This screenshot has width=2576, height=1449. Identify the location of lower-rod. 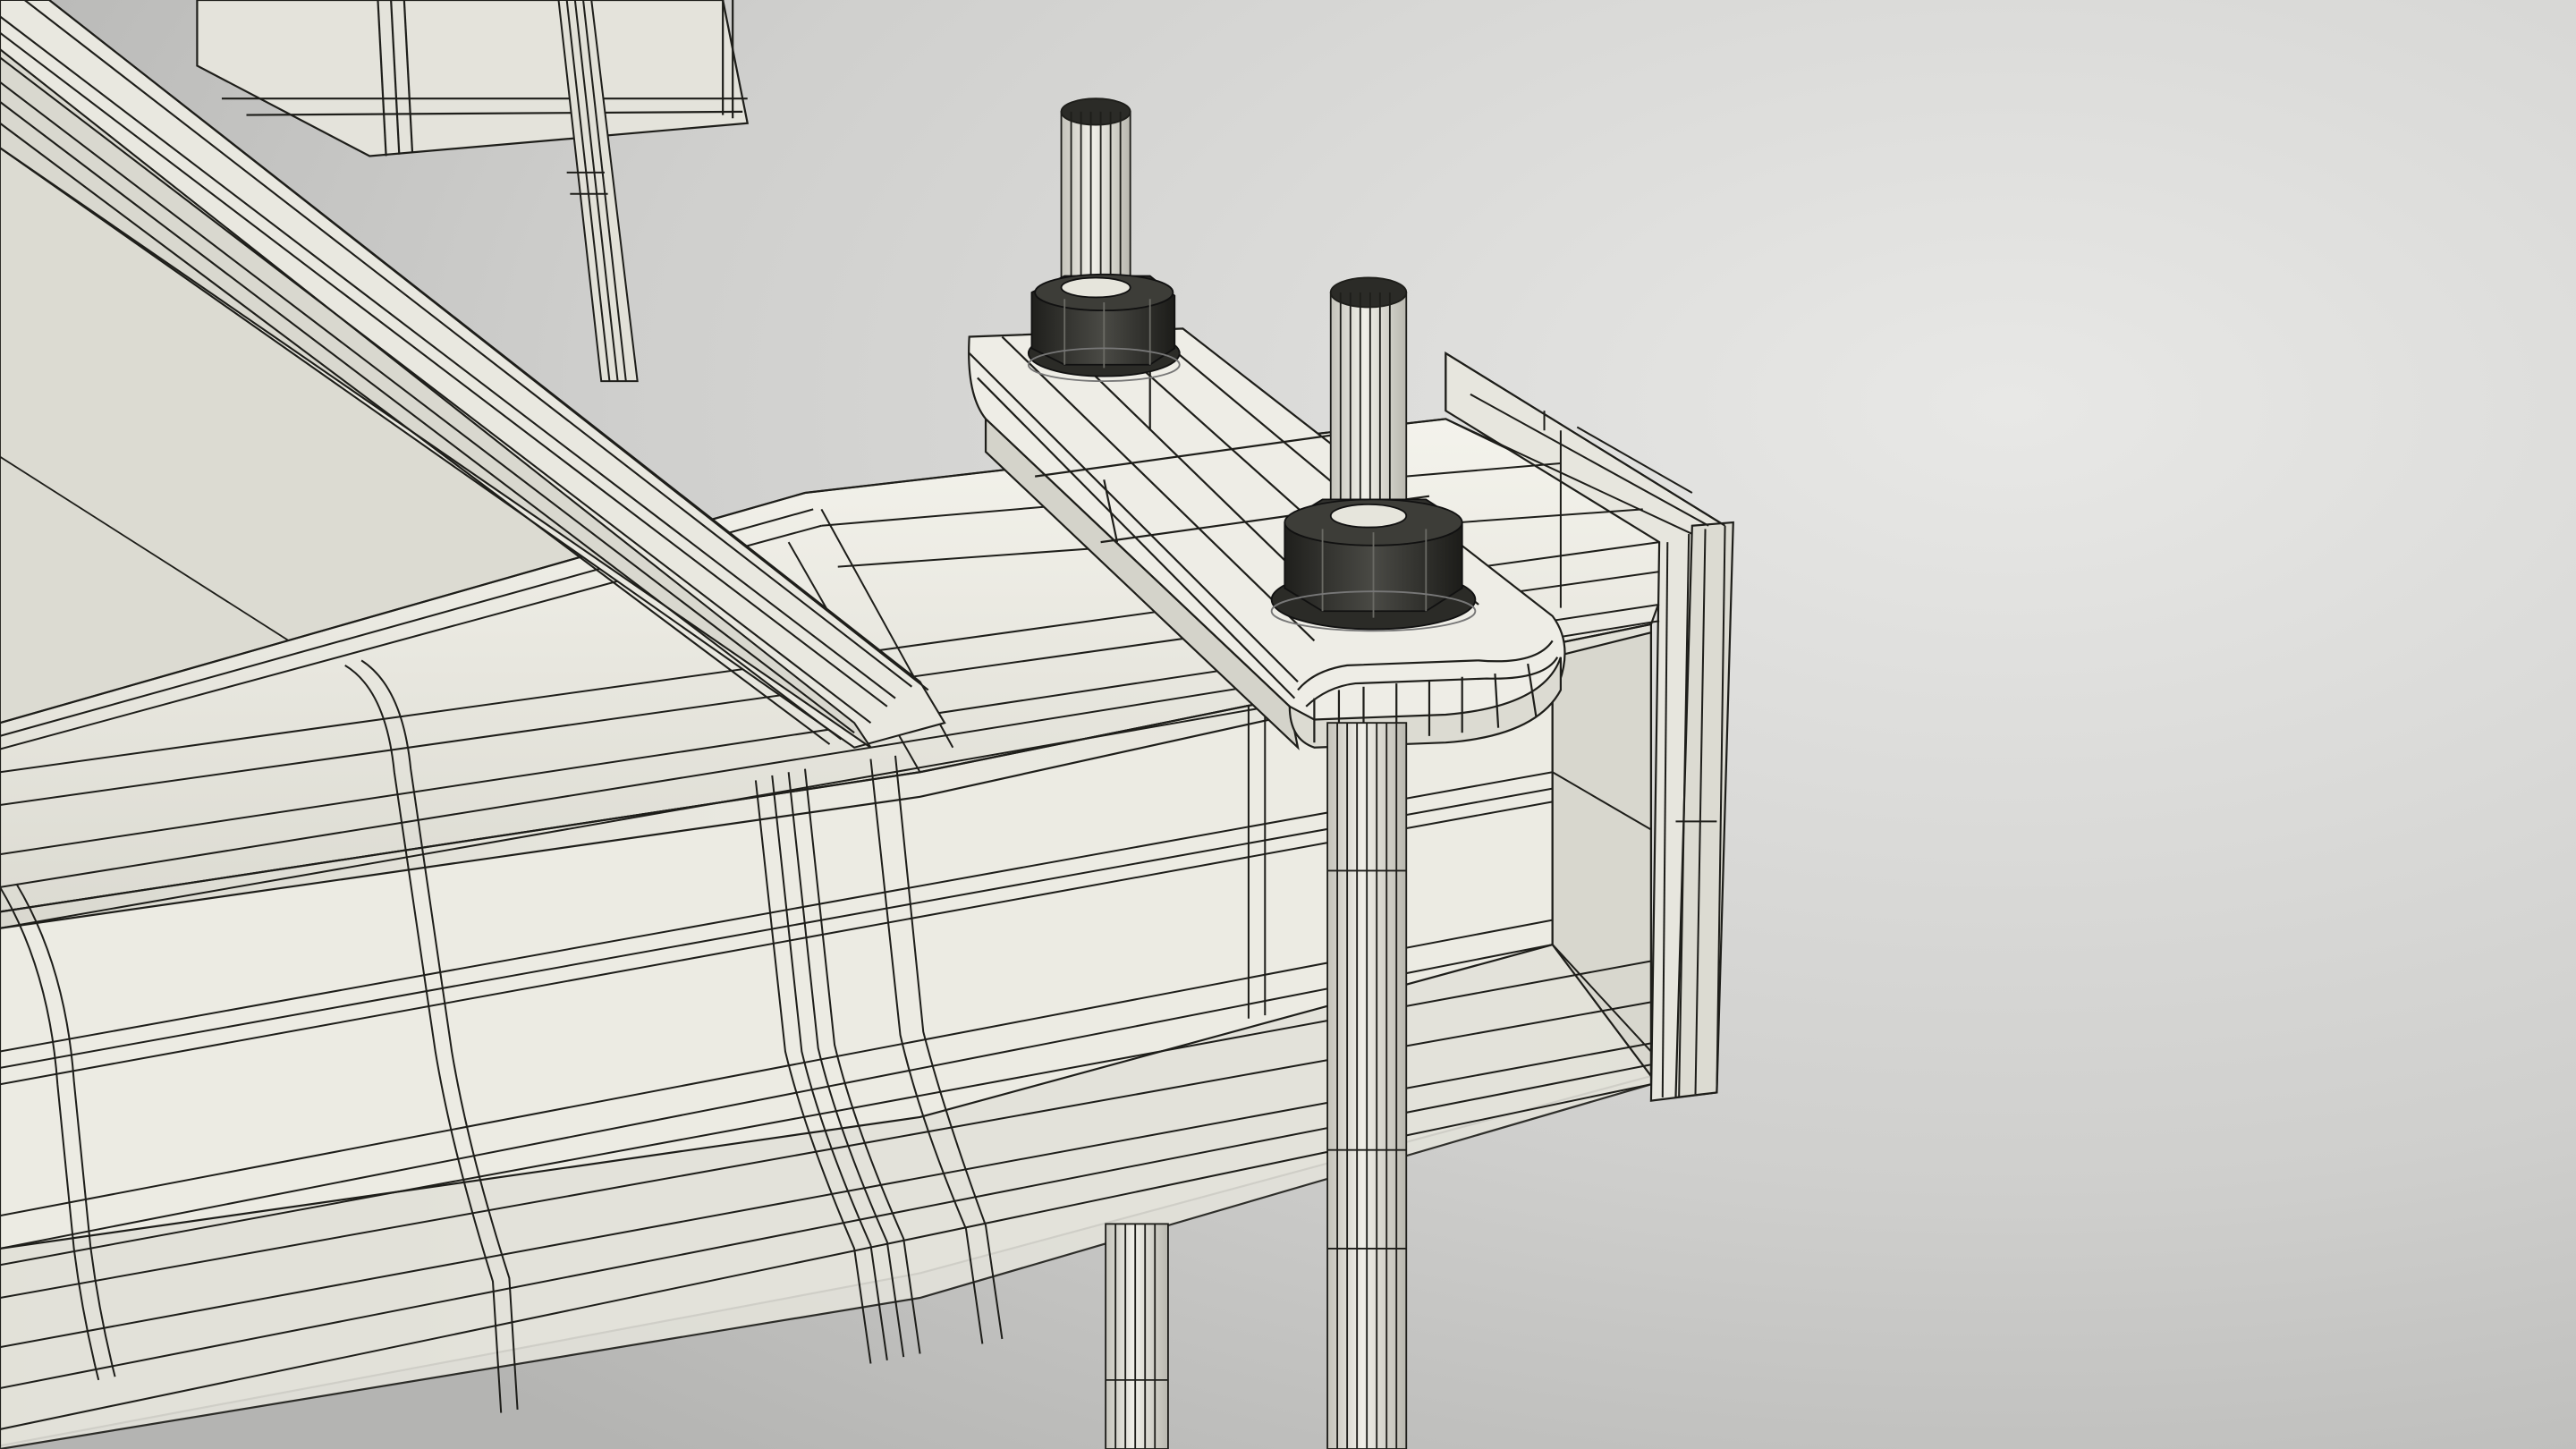
(1137, 1336).